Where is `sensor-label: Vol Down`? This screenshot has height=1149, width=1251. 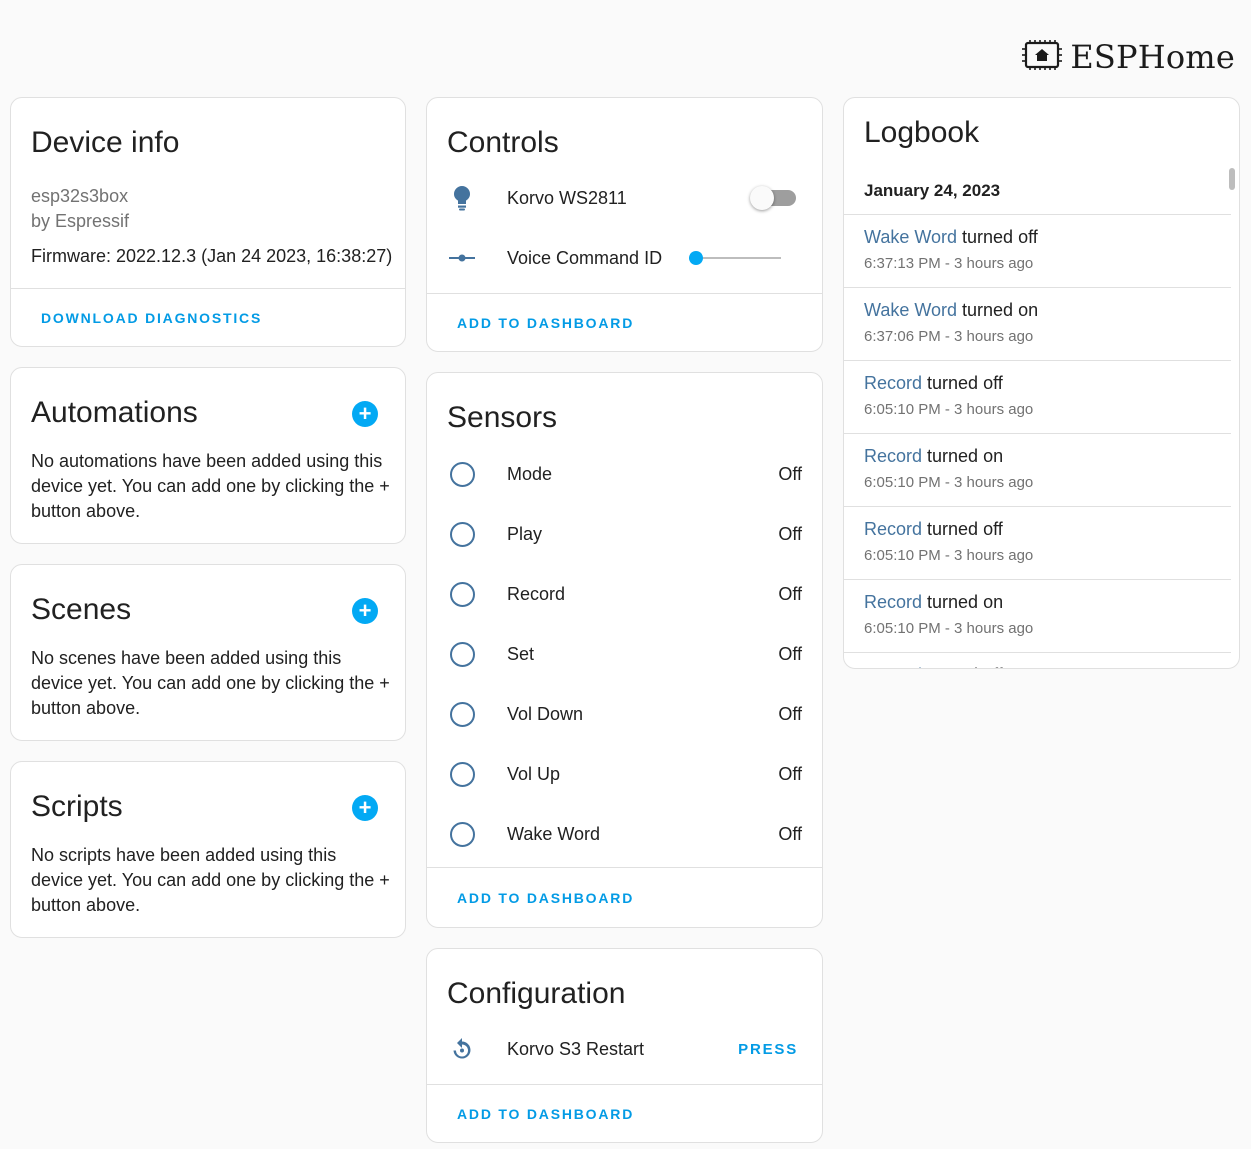 sensor-label: Vol Down is located at coordinates (545, 713).